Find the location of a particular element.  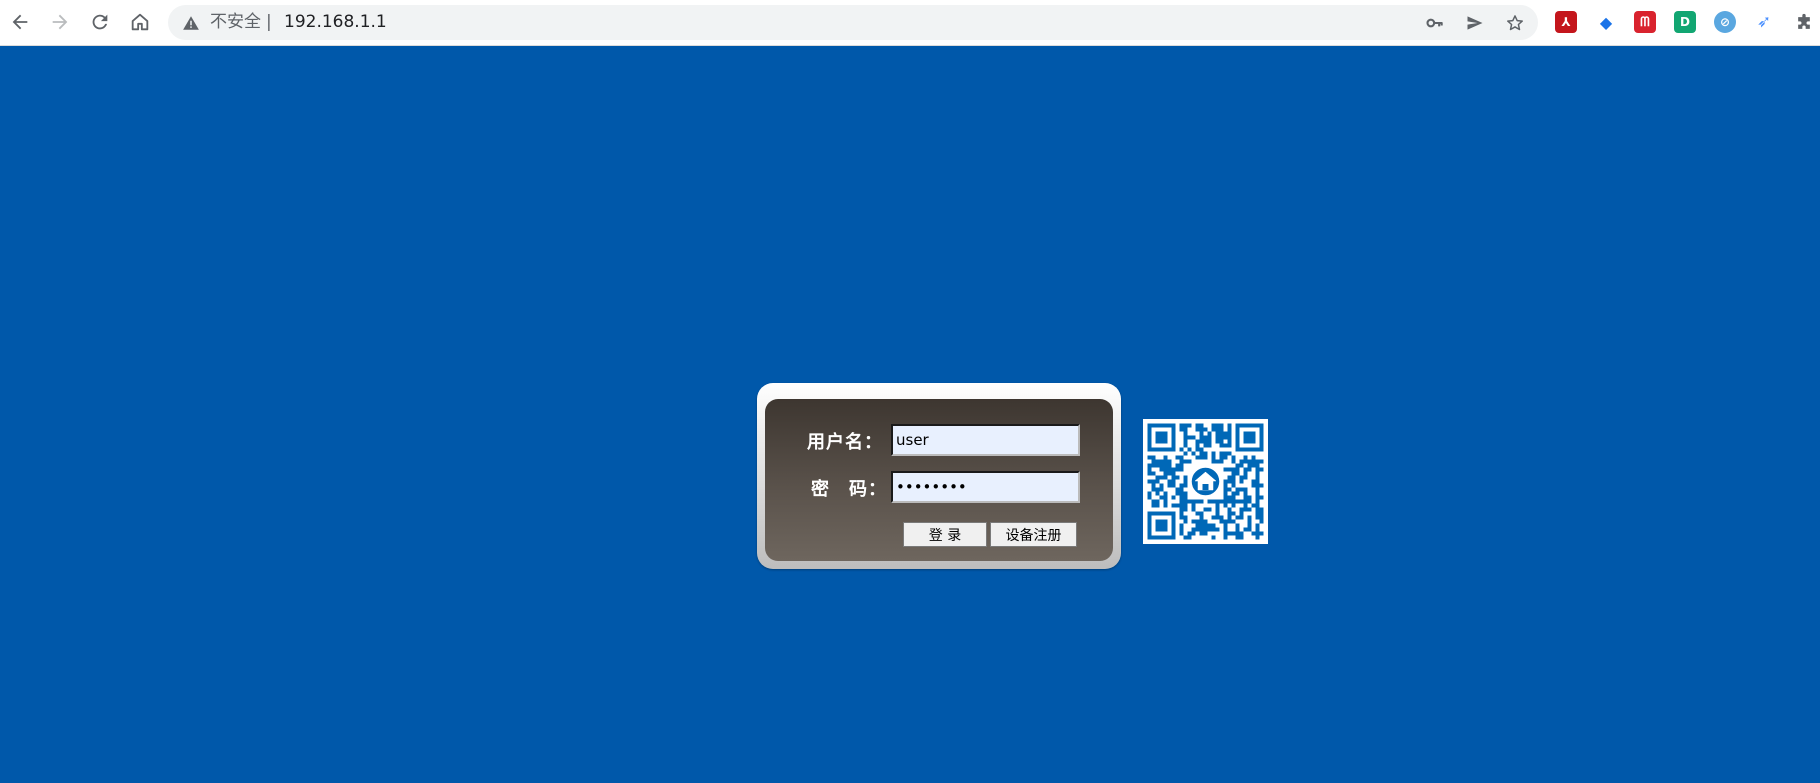

address-bar: 不安全 | 192.168.1.1 is located at coordinates (853, 22).